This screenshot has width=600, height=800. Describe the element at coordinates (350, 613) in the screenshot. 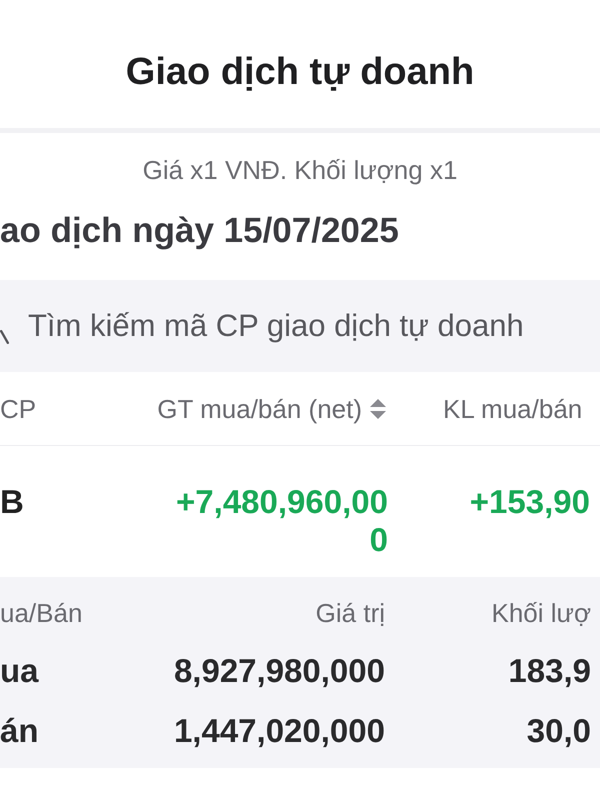

I see `summary-column-header: Giá trị` at that location.